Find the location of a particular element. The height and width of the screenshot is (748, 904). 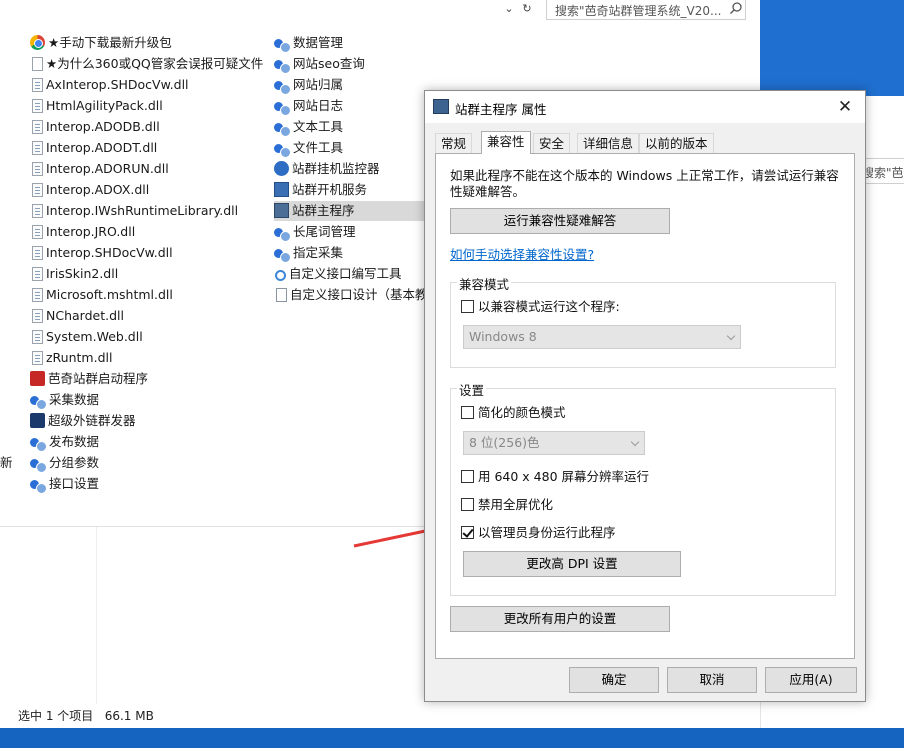

tab-security: 安全 is located at coordinates (552, 143).